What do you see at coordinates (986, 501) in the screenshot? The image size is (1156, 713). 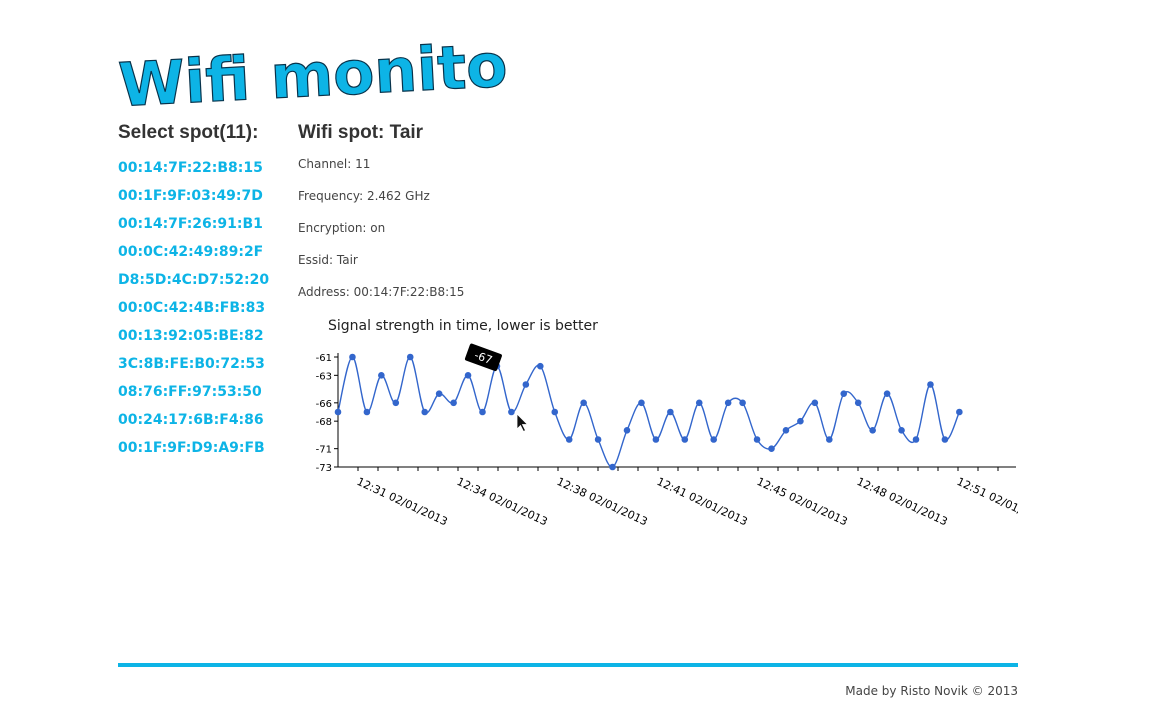 I see `x-tick-label: 12:51 02/01/2013` at bounding box center [986, 501].